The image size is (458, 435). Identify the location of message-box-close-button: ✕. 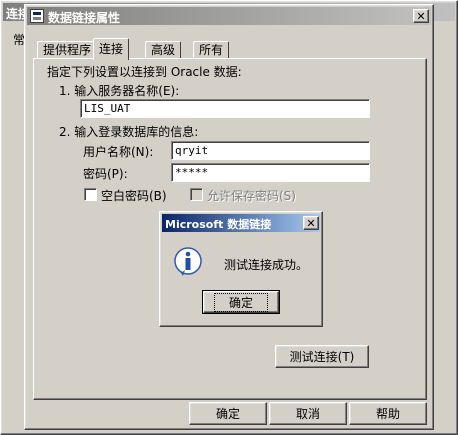
(311, 223).